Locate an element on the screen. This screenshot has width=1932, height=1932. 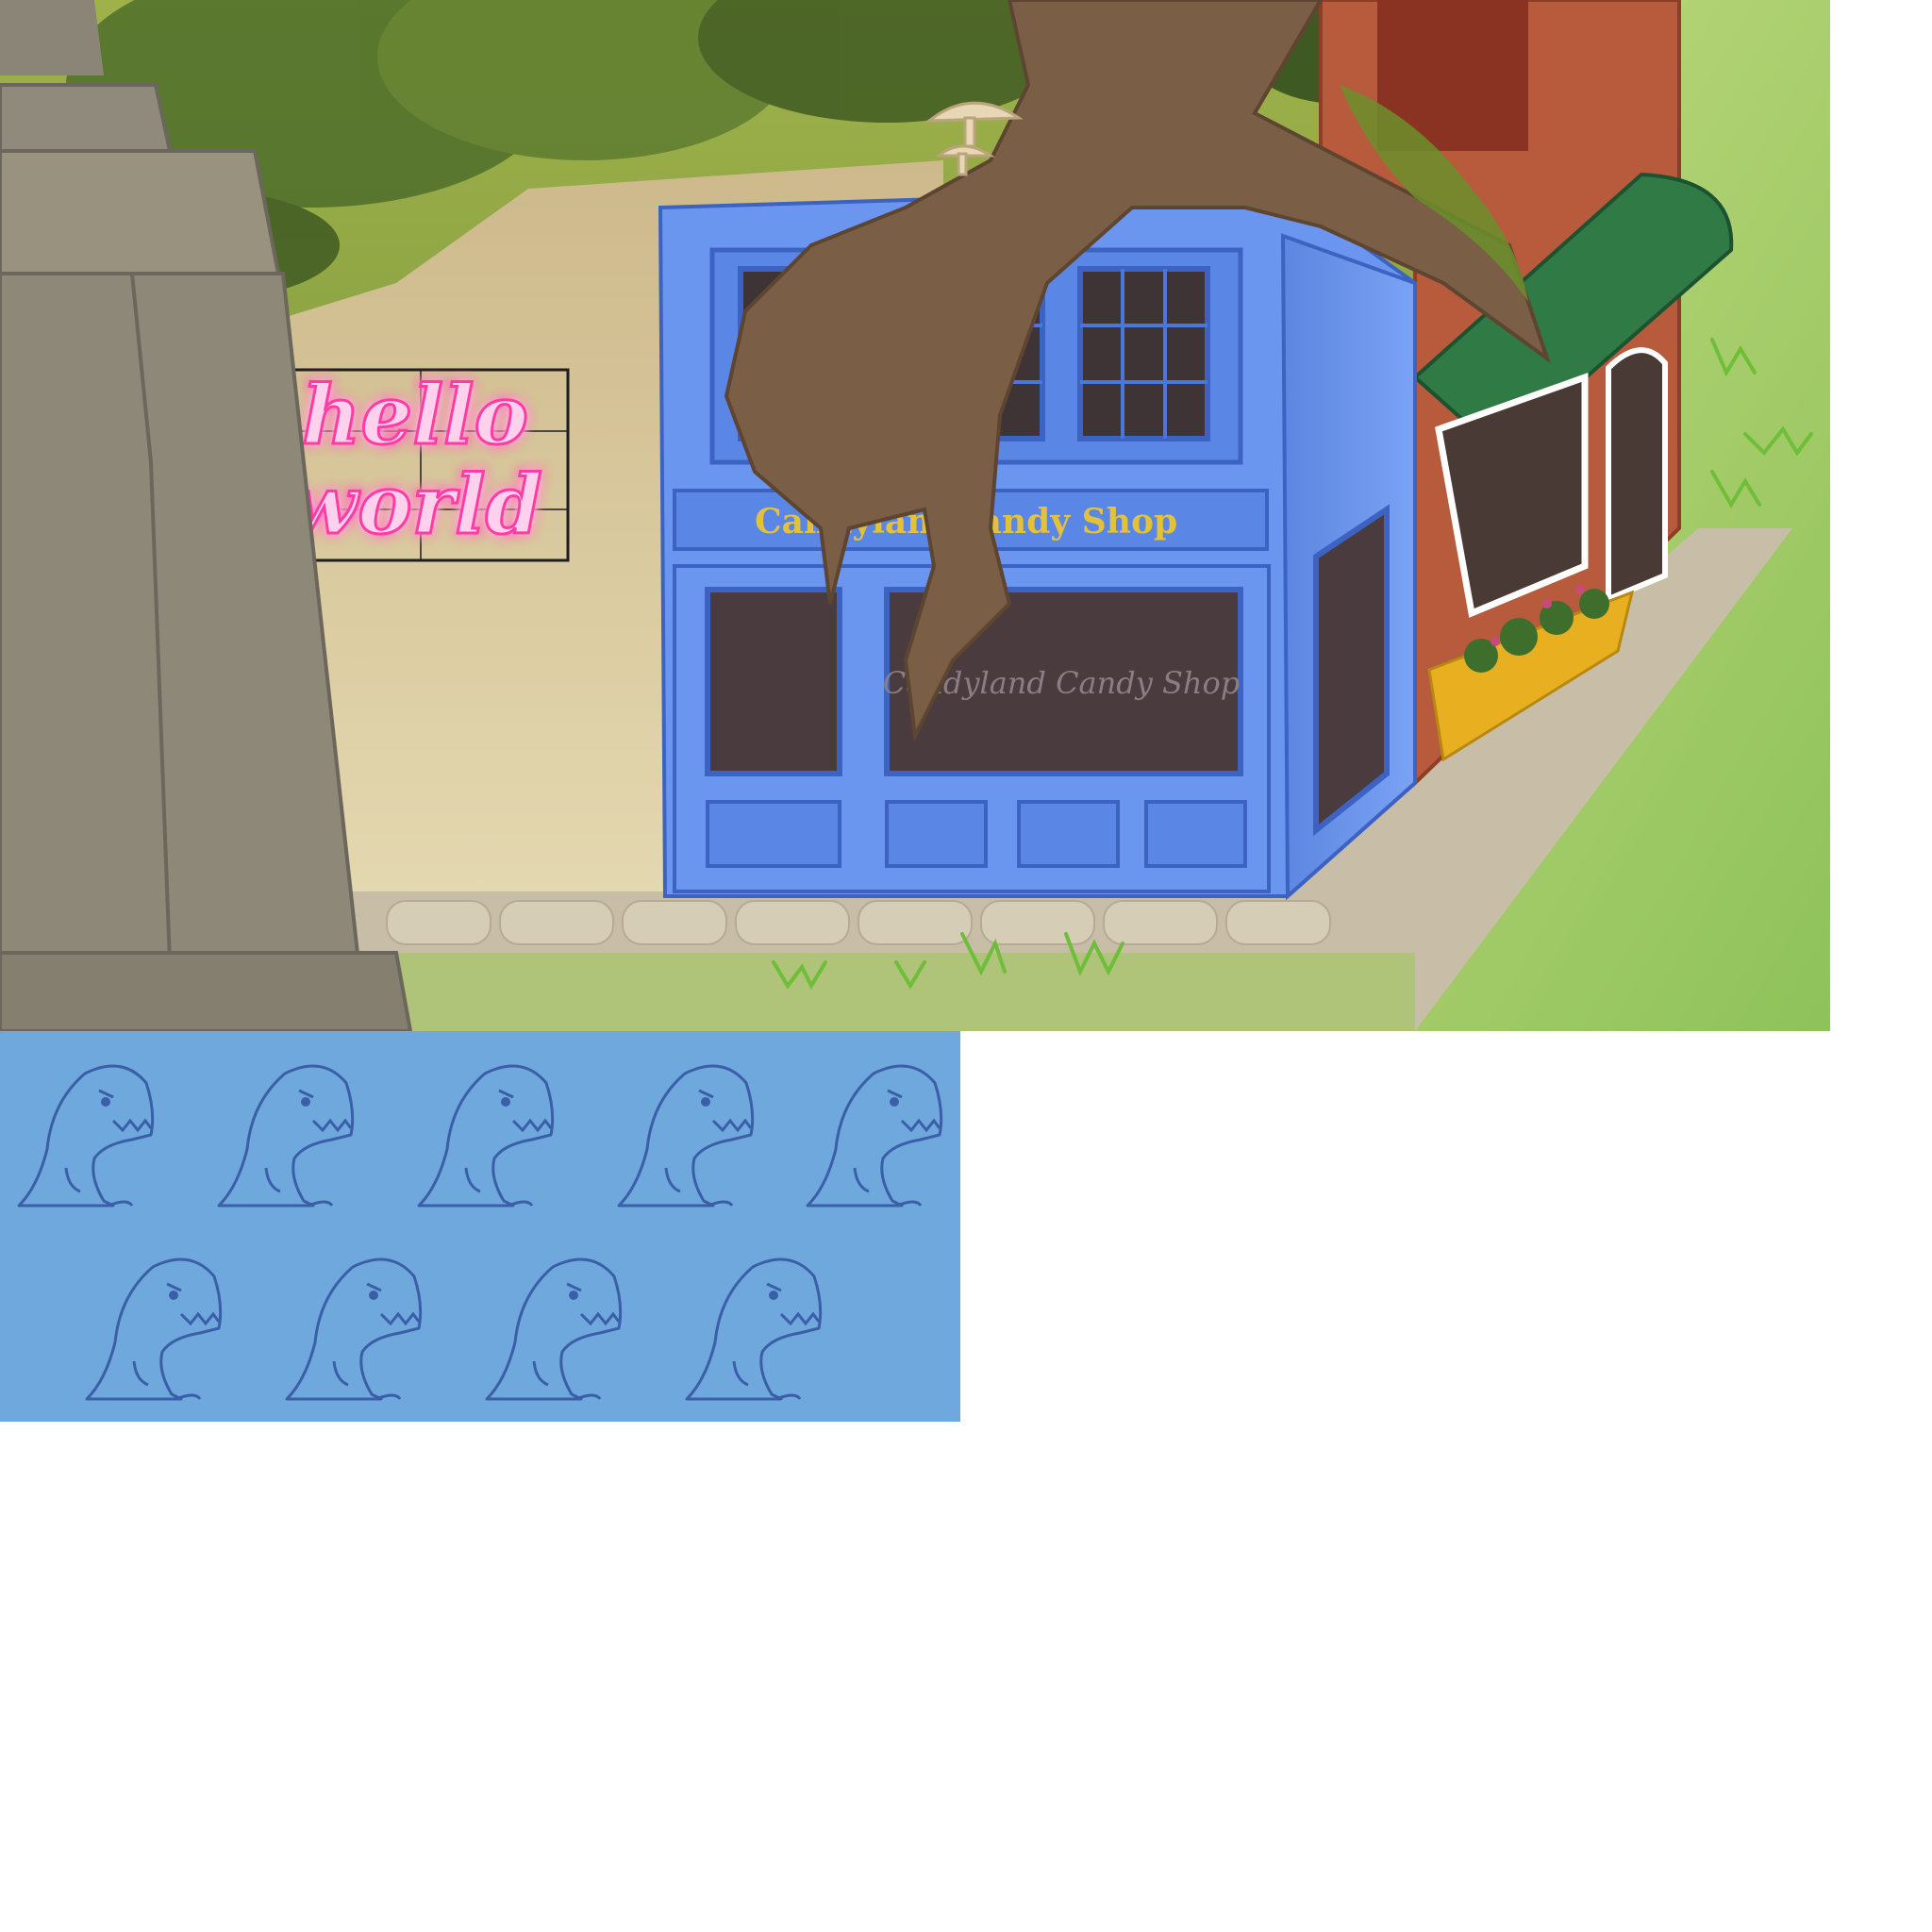
neon-sign: hello world is located at coordinates (423, 464).